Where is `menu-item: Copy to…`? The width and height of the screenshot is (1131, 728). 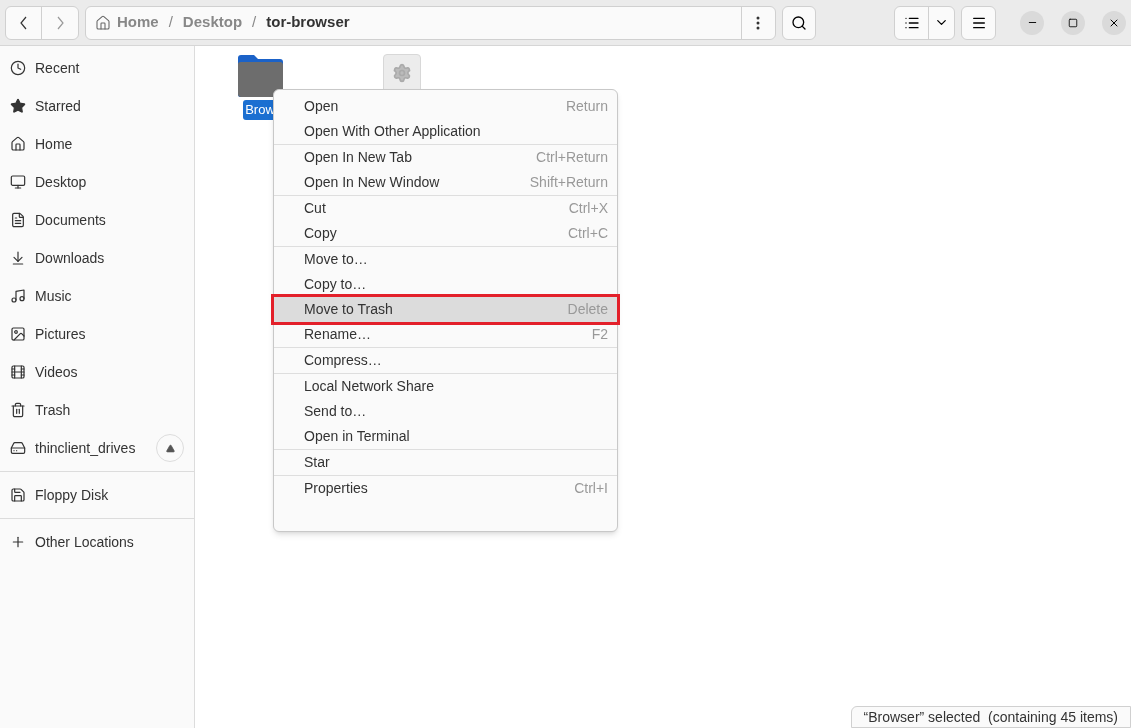
menu-item: Copy to… is located at coordinates (445, 284).